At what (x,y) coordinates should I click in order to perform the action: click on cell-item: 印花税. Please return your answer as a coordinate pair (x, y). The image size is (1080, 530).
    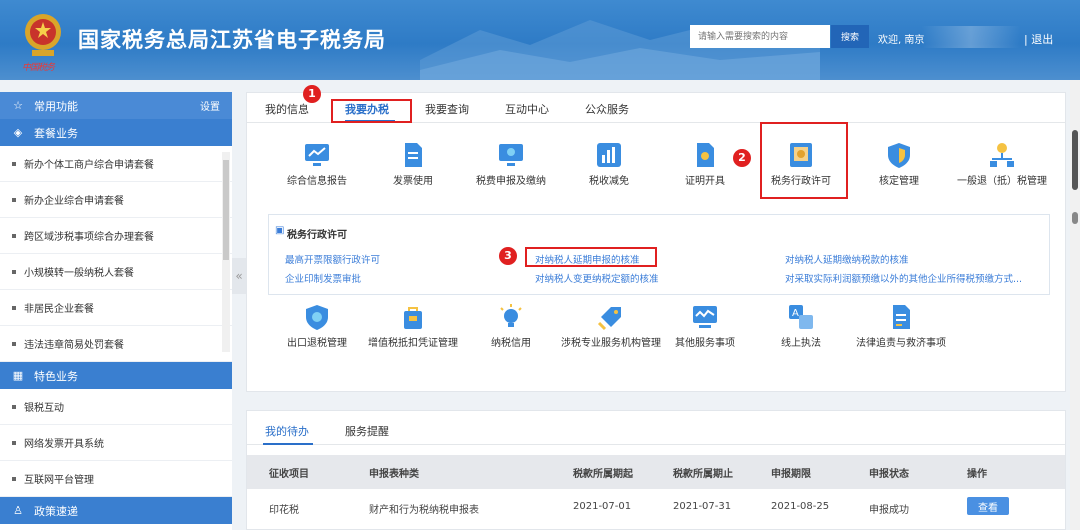
    Looking at the image, I should click on (284, 510).